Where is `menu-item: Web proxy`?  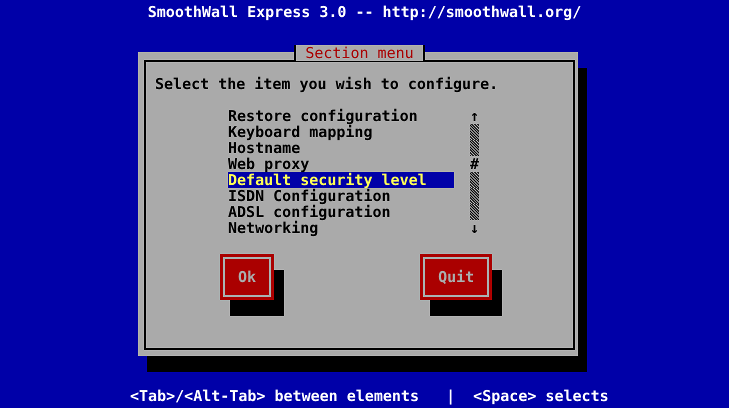 menu-item: Web proxy is located at coordinates (341, 164).